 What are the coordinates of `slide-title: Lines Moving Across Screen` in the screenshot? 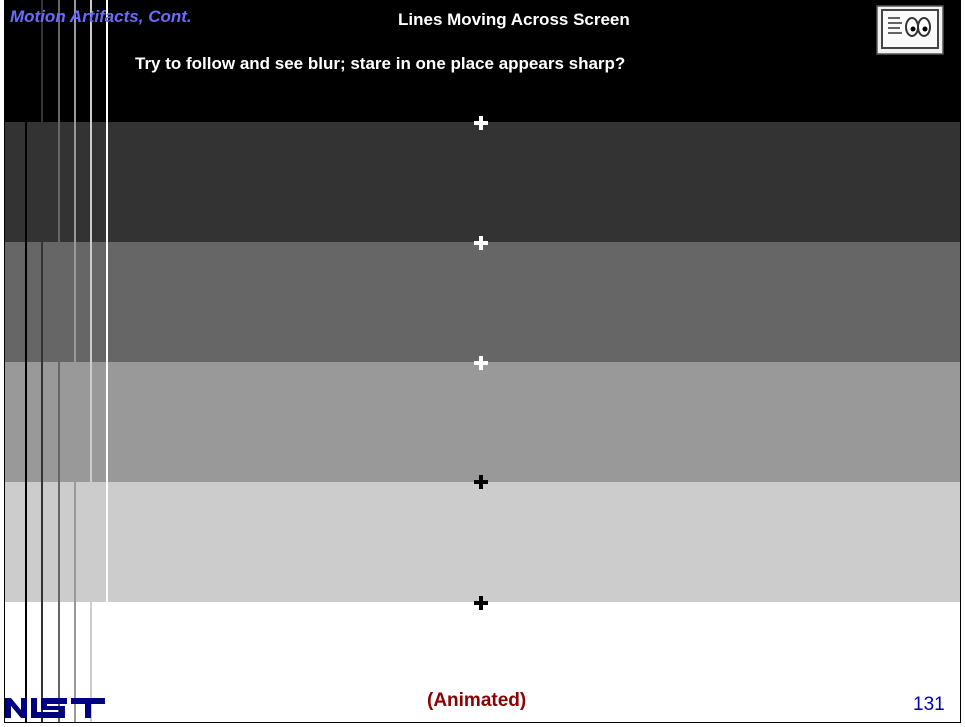 It's located at (514, 19).